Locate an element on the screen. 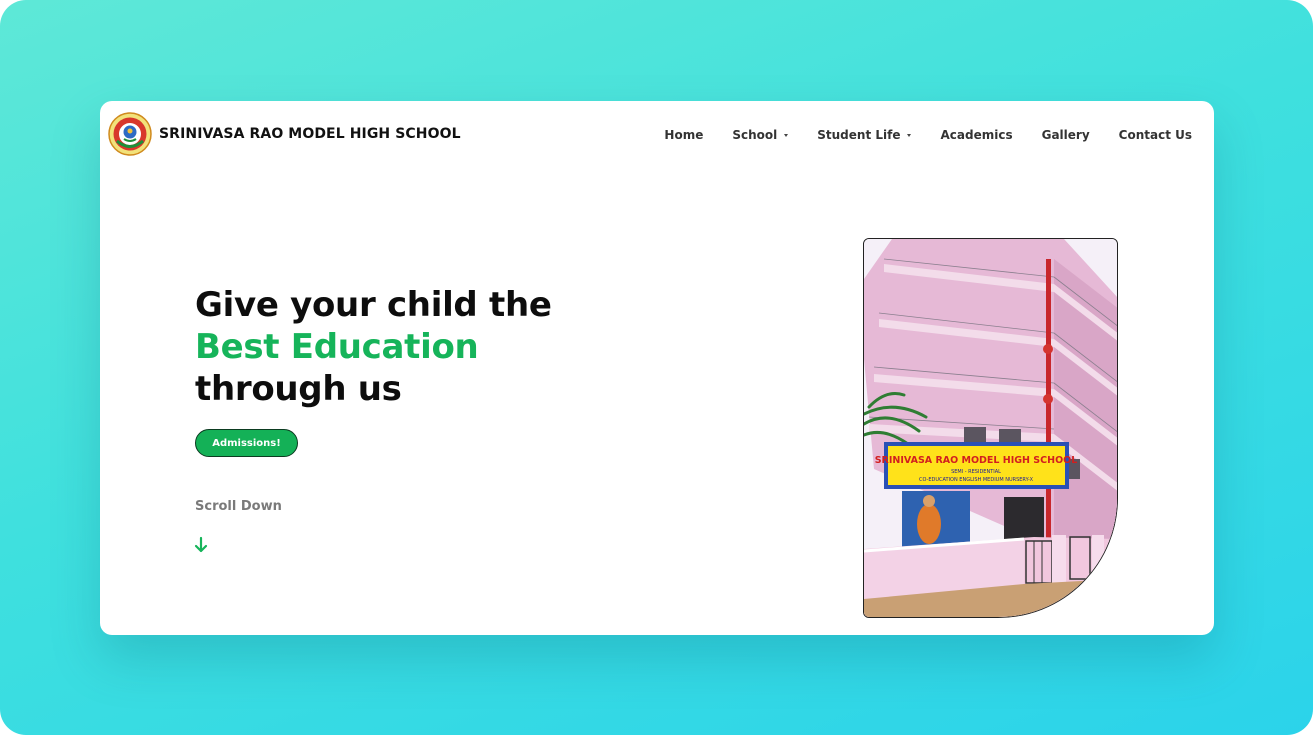 The height and width of the screenshot is (735, 1313). nav-contact-us: Contact Us is located at coordinates (1155, 135).